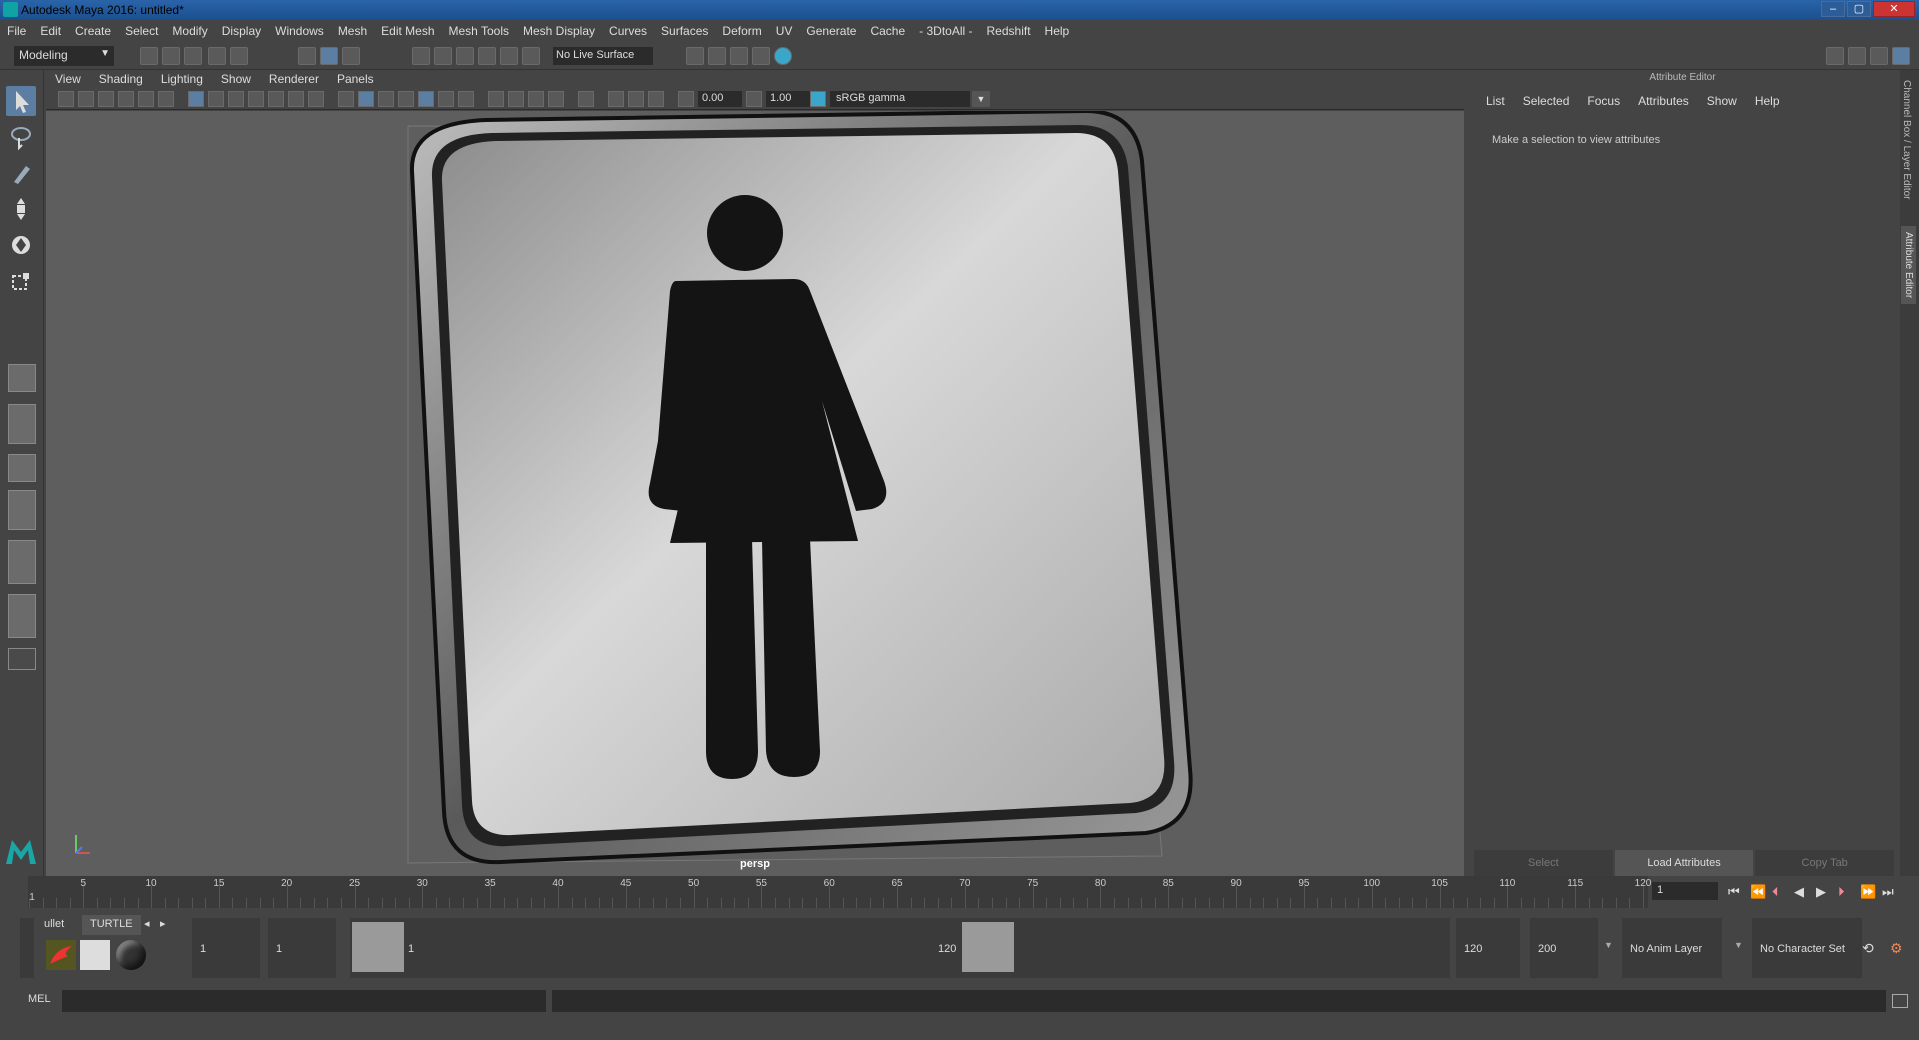 This screenshot has width=1919, height=1040. Describe the element at coordinates (307, 56) in the screenshot. I see `select-hierarchy-icon` at that location.